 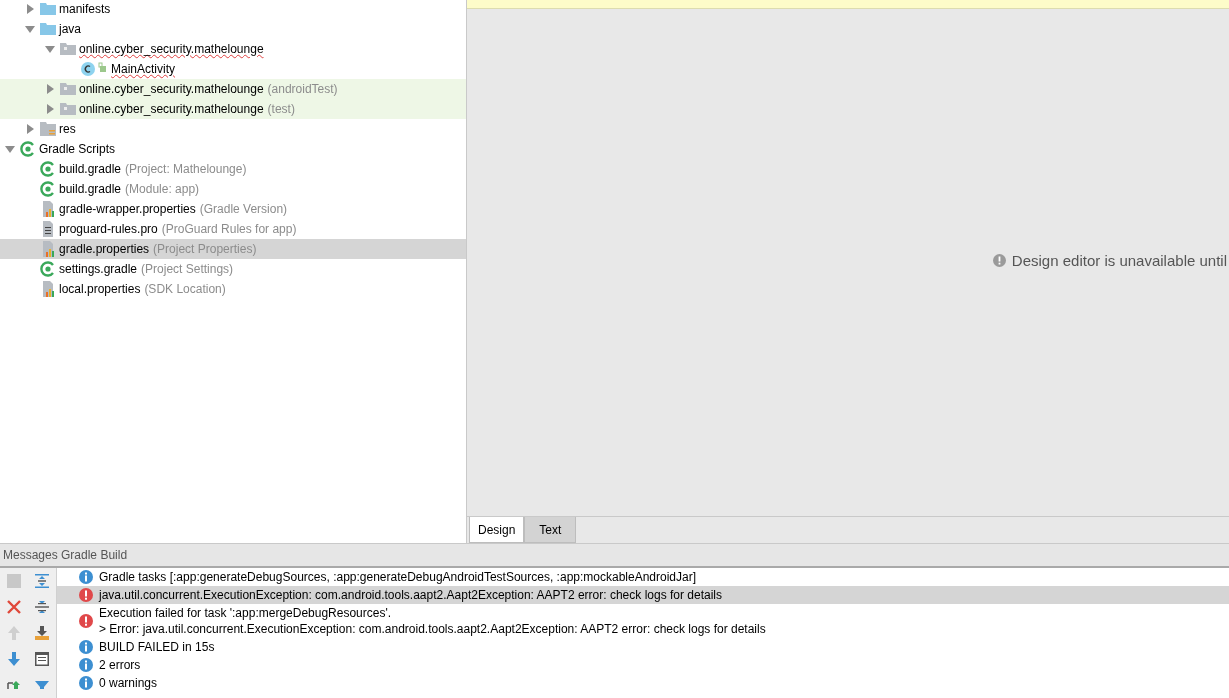 What do you see at coordinates (42, 633) in the screenshot?
I see `export-icon` at bounding box center [42, 633].